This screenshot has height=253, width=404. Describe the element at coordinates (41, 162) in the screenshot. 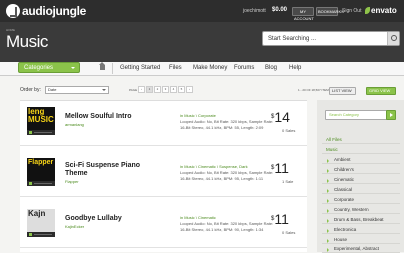

I see `thumbnail-text: Flapper` at that location.